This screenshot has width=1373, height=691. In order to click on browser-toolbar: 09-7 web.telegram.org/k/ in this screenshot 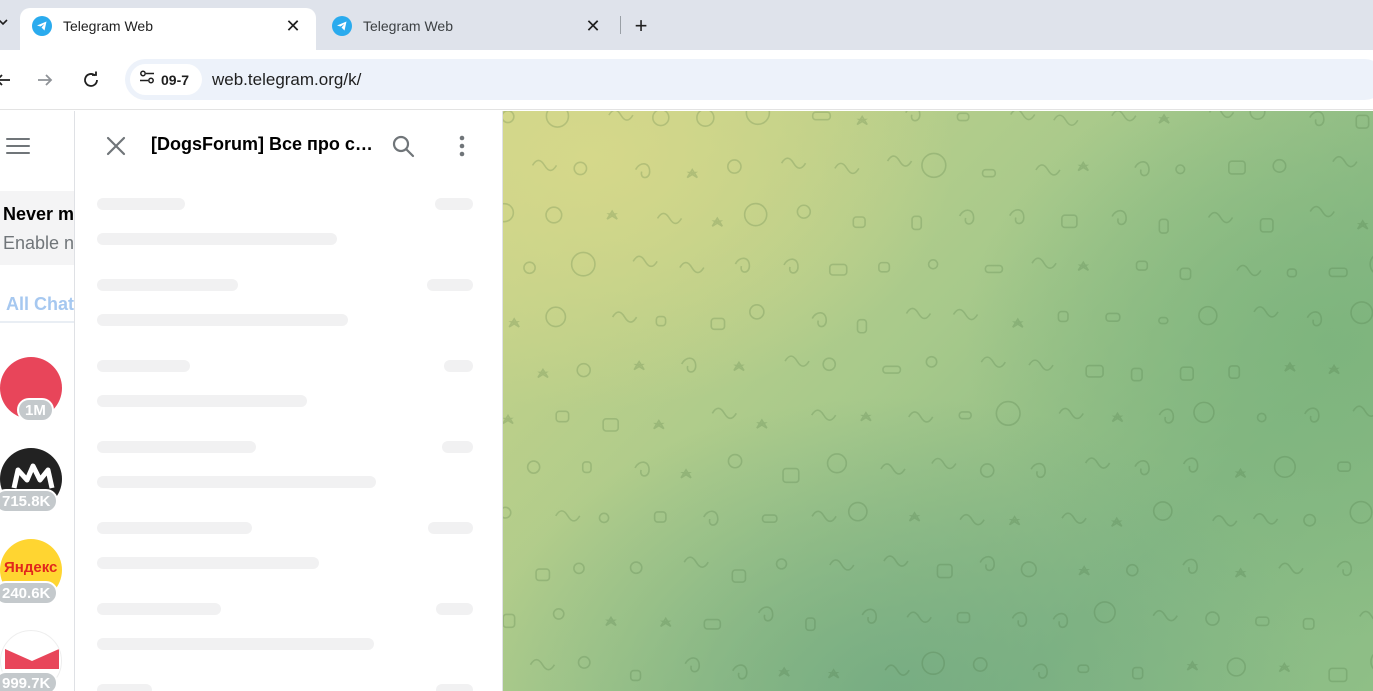, I will do `click(686, 80)`.